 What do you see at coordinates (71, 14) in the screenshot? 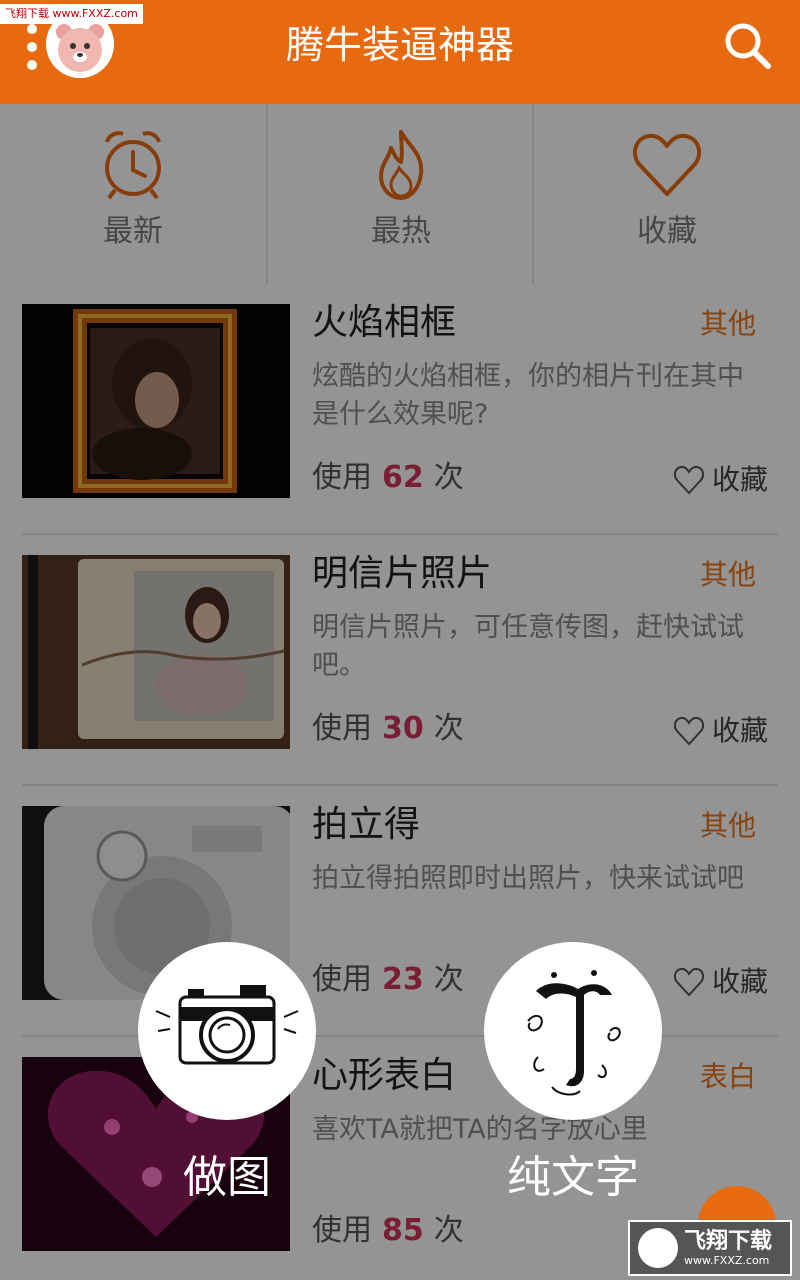
I see `watermark-top: 飞翔下载 www.FXXZ.com` at bounding box center [71, 14].